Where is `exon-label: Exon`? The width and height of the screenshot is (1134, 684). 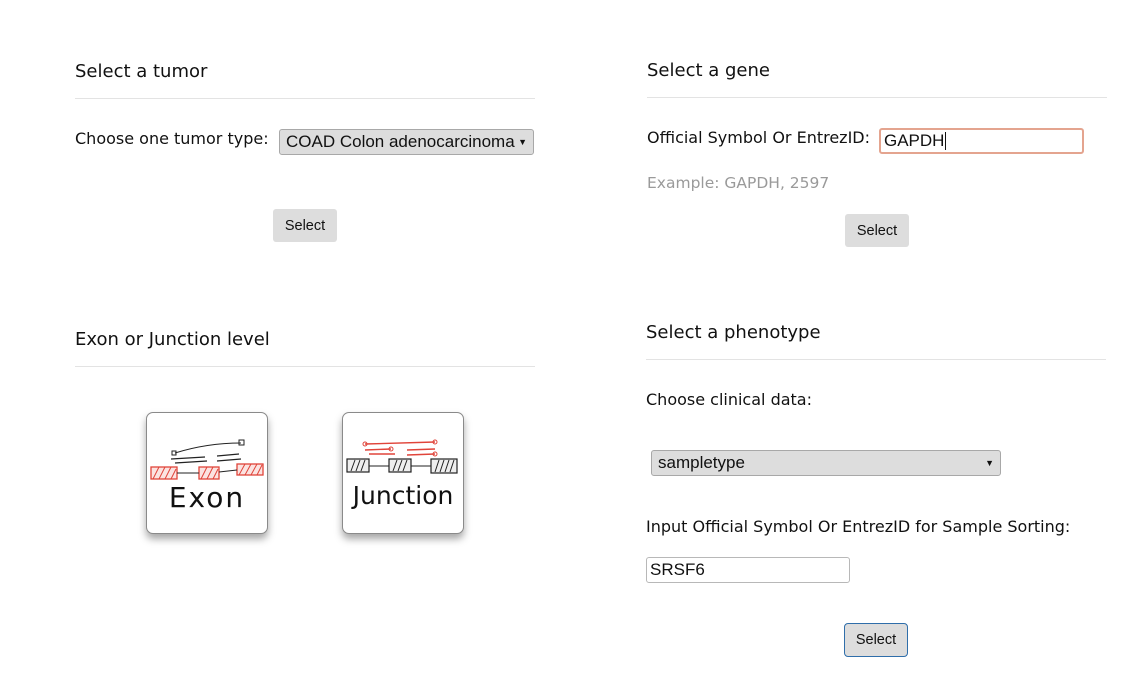
exon-label: Exon is located at coordinates (207, 497).